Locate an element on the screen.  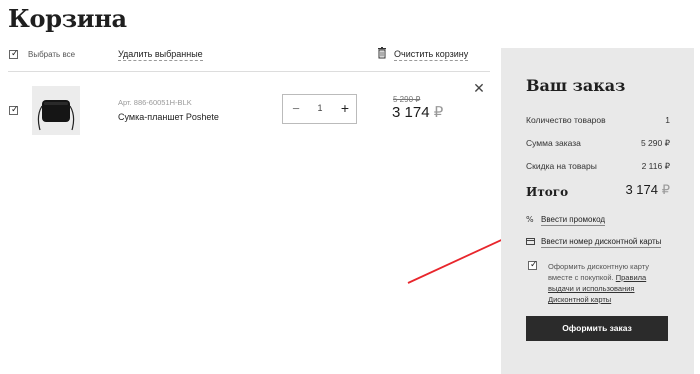
item-checkbox: ✓ is located at coordinates (14, 110).